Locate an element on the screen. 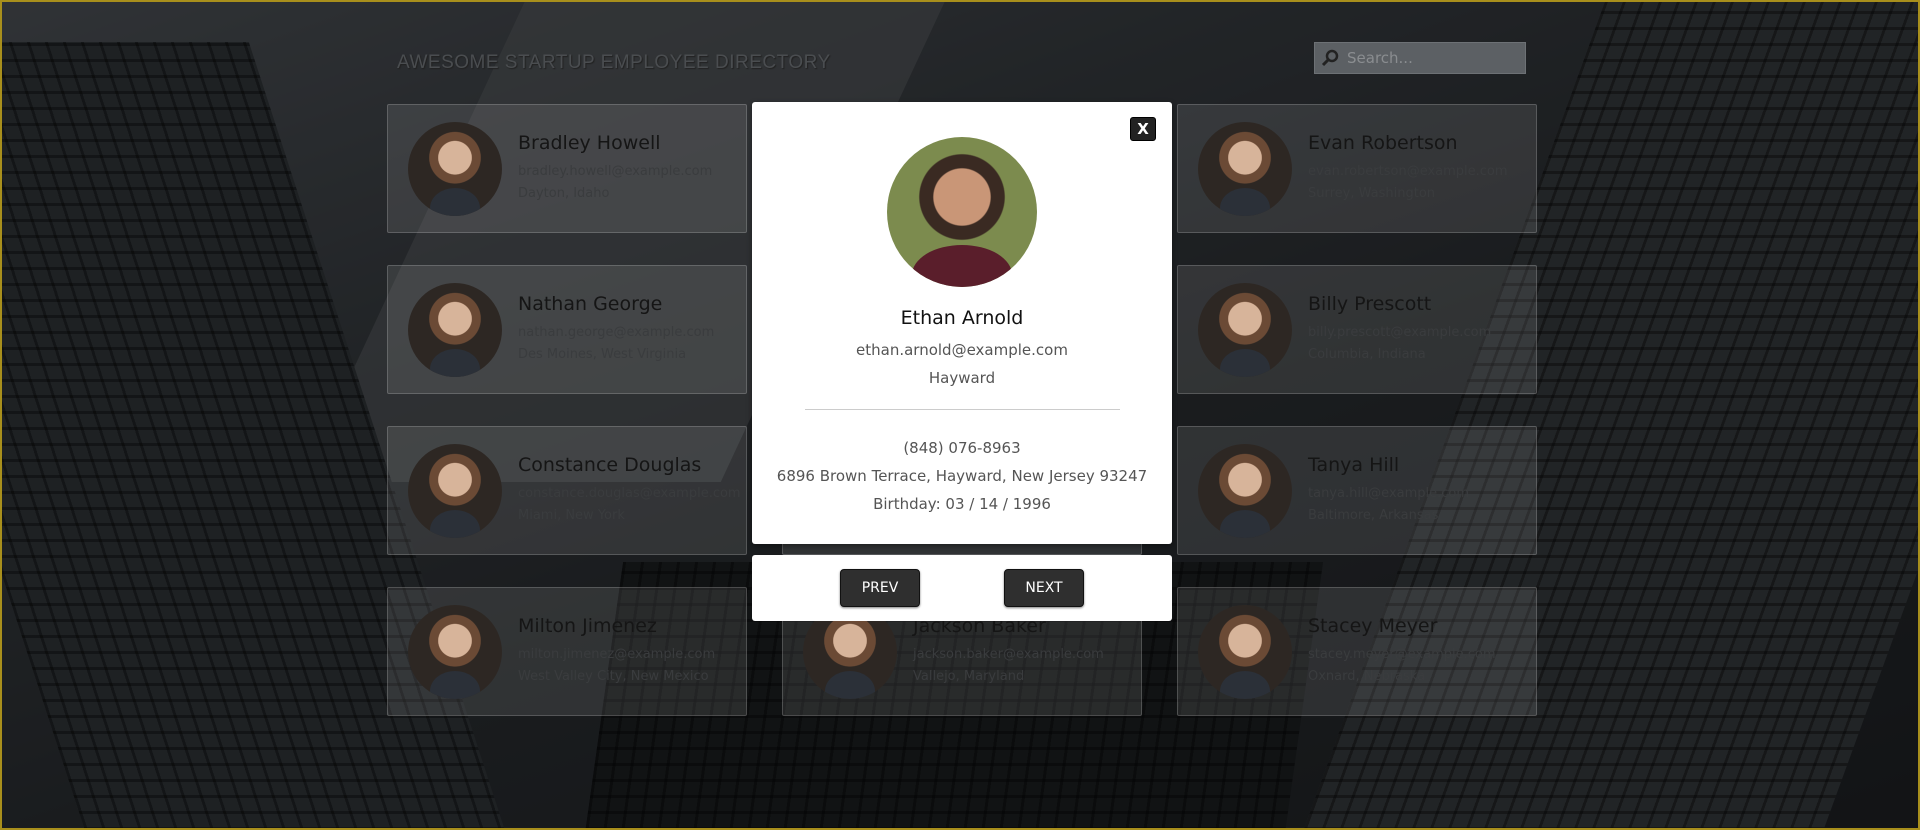 The width and height of the screenshot is (1920, 830). employee-location: Columbia, Indiana is located at coordinates (1367, 354).